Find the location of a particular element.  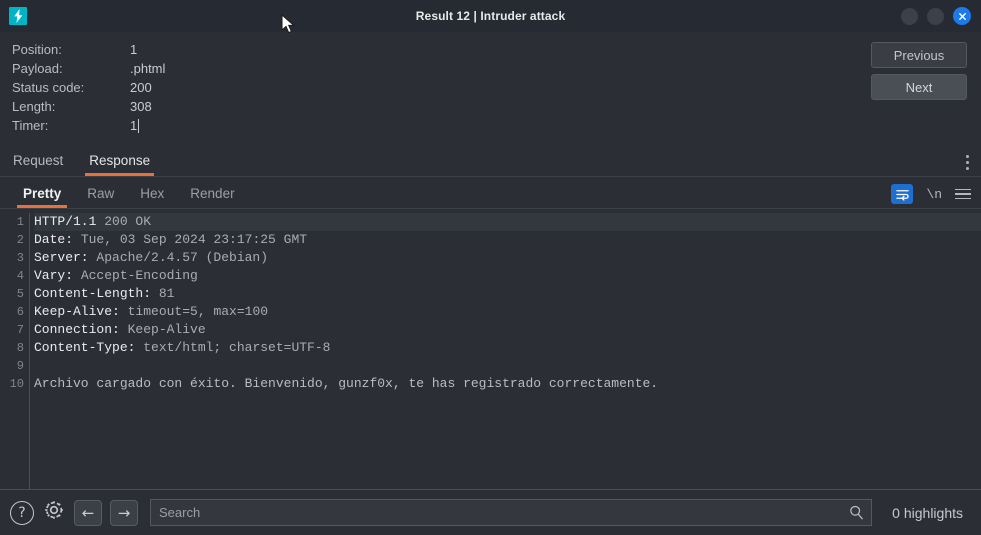

word-wrap-toggle is located at coordinates (902, 194).